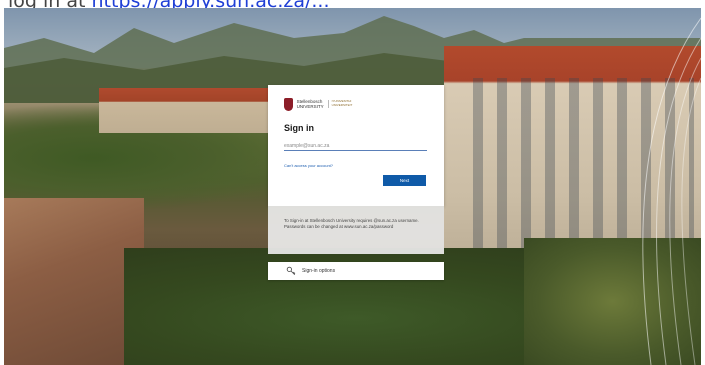  Describe the element at coordinates (299, 128) in the screenshot. I see `page-title: Sign in` at that location.